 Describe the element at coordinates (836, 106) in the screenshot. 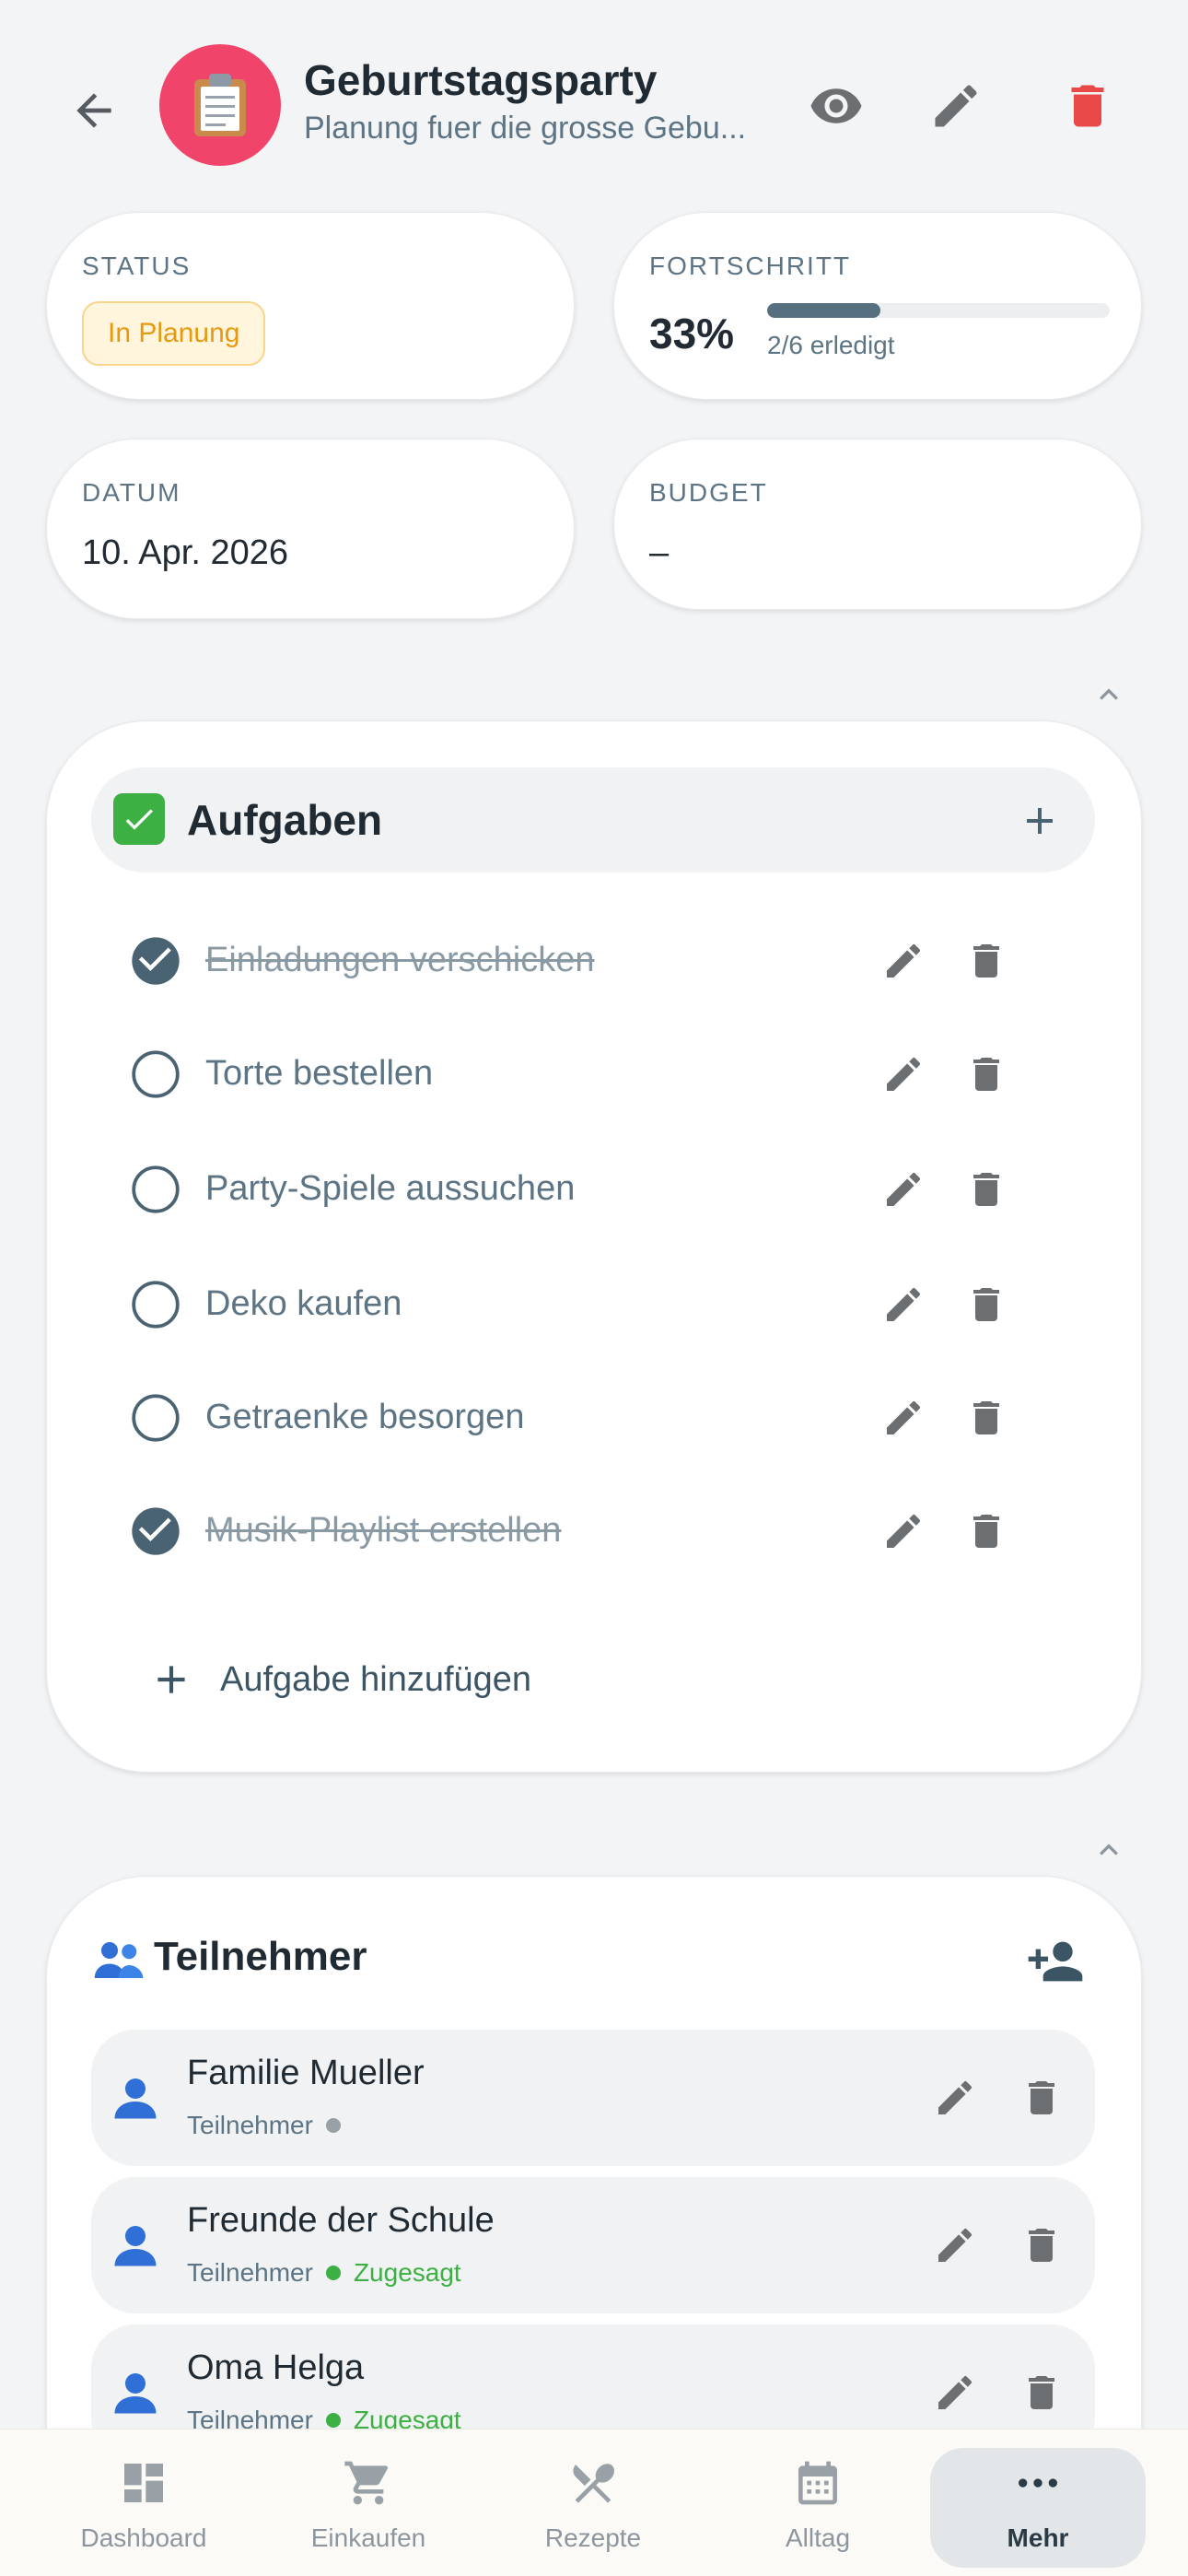

I see `preview-button` at that location.